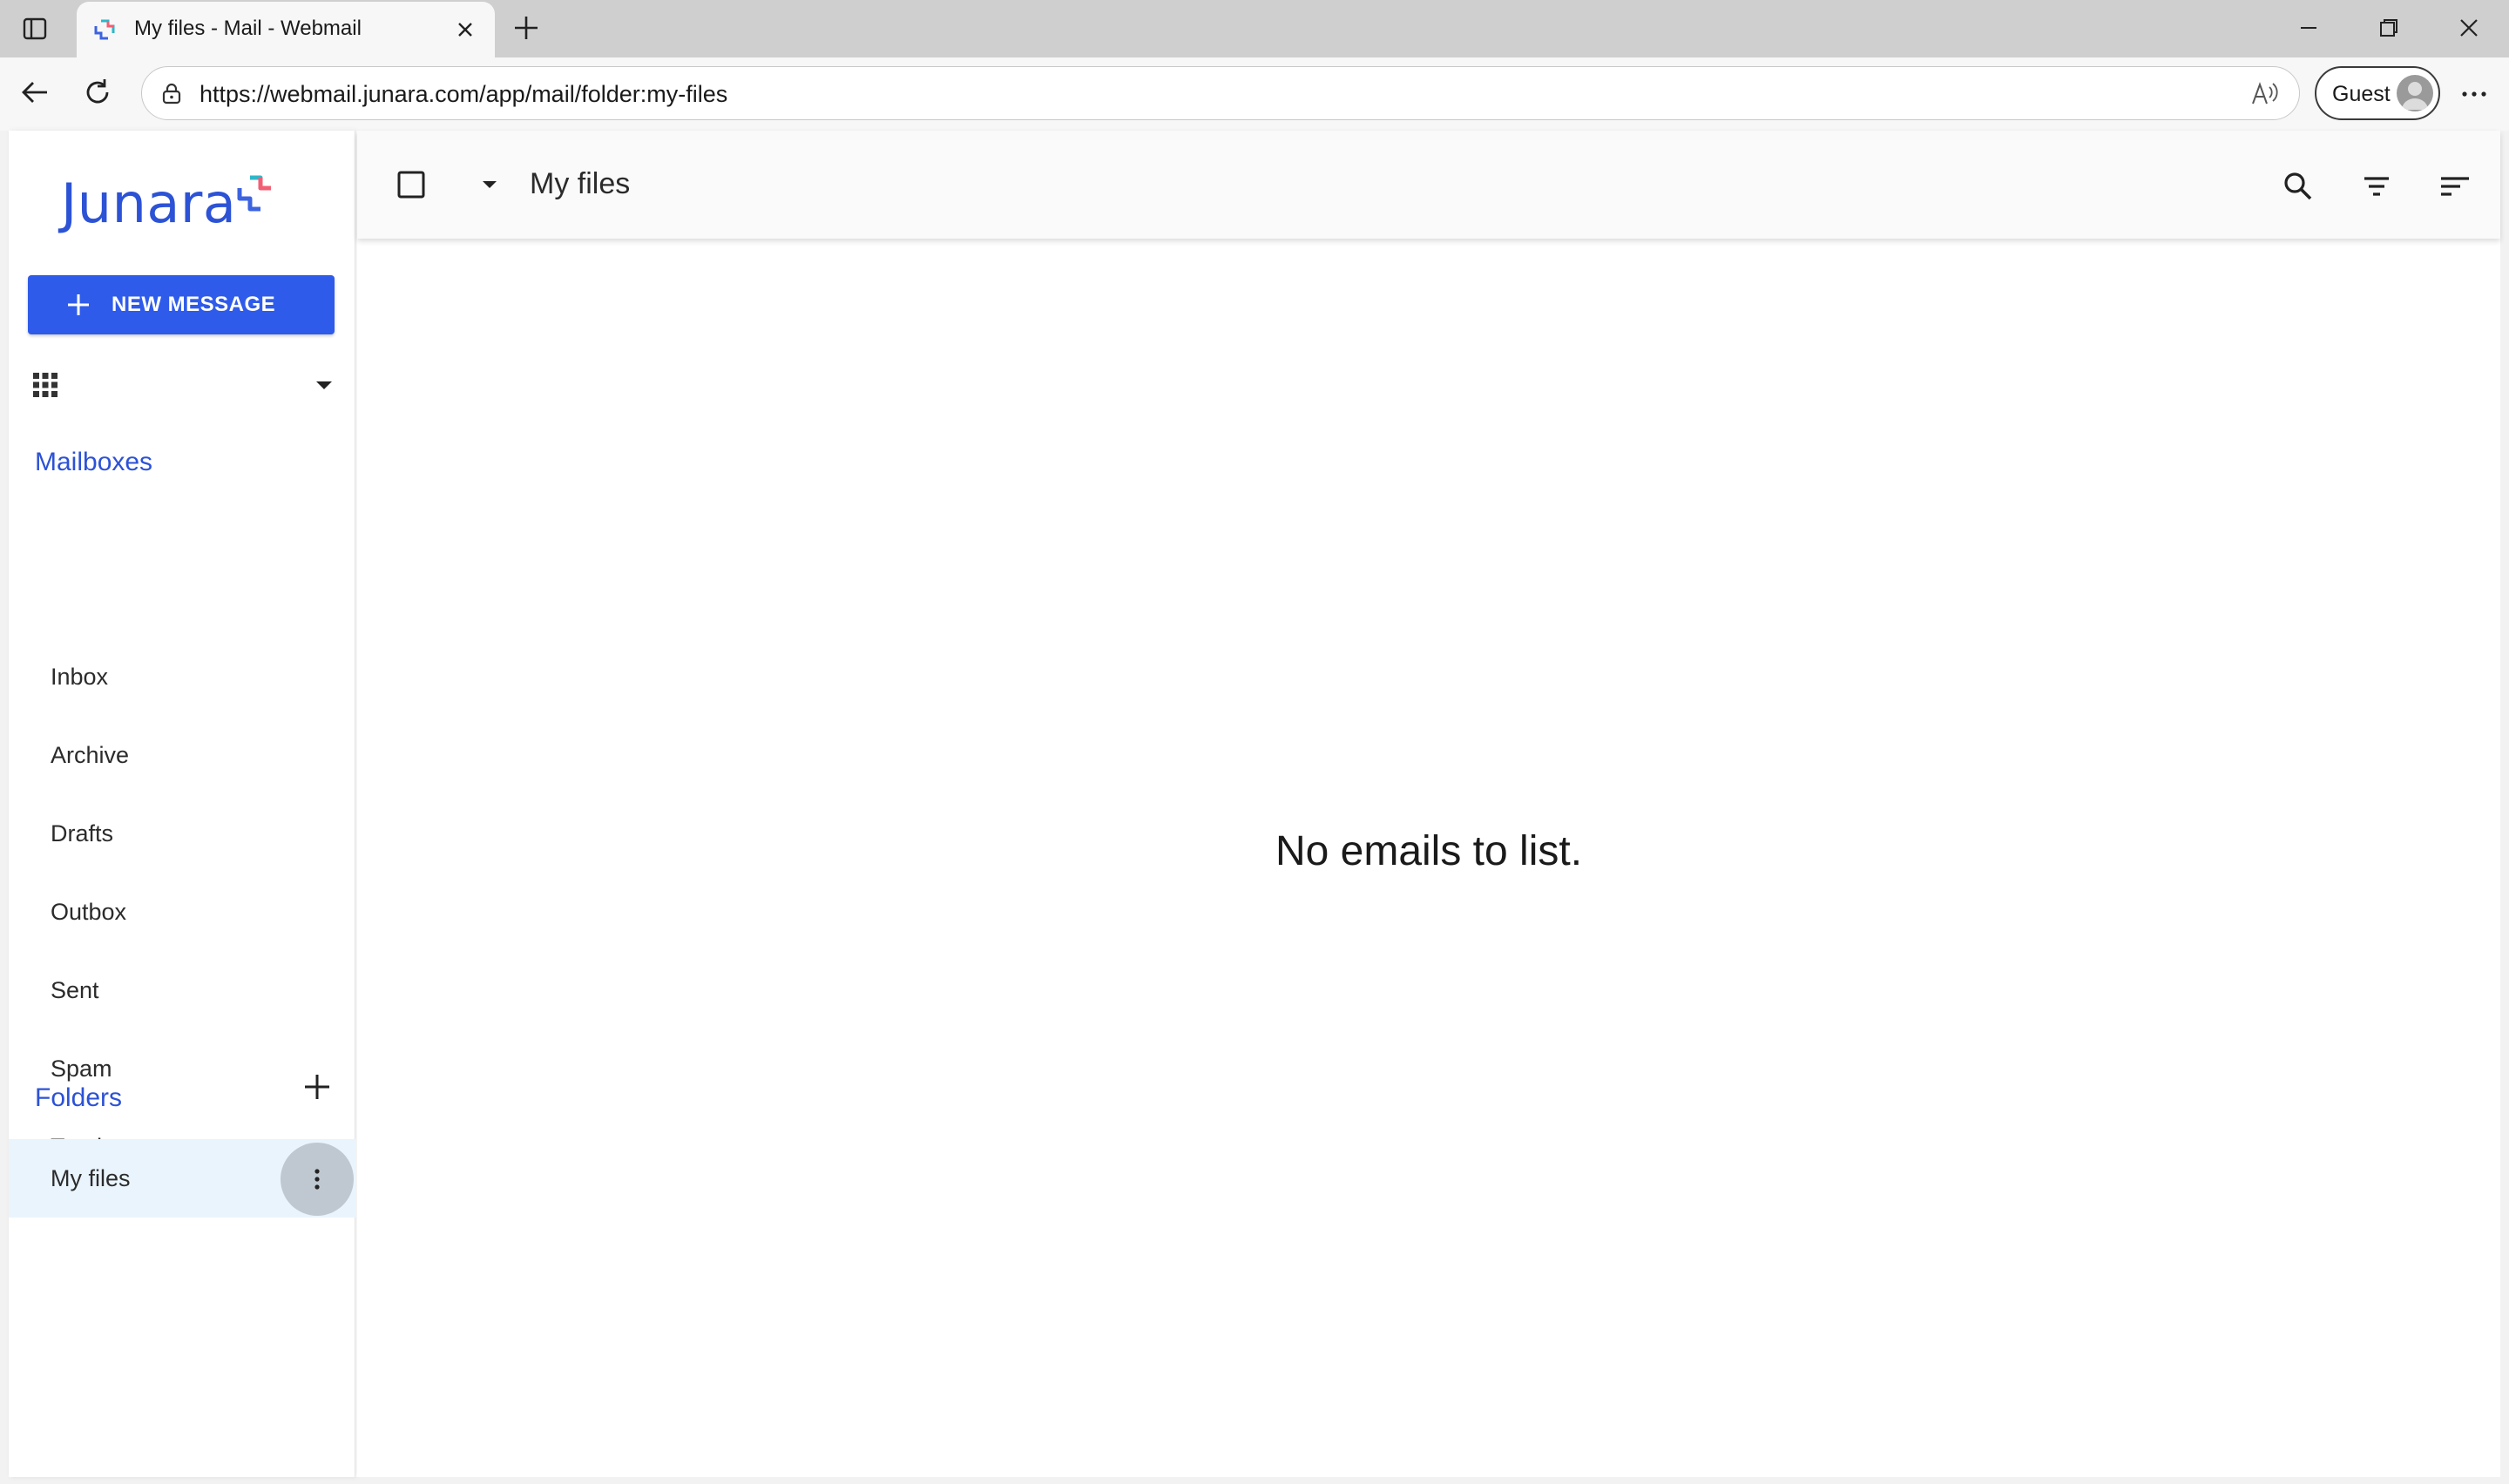 The height and width of the screenshot is (1484, 2509). Describe the element at coordinates (2376, 187) in the screenshot. I see `filter-icon` at that location.